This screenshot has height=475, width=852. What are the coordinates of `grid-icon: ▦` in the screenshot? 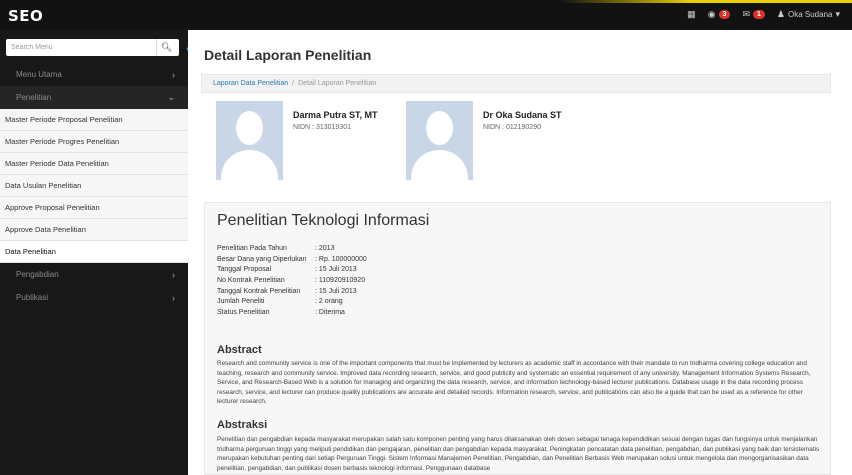 It's located at (691, 14).